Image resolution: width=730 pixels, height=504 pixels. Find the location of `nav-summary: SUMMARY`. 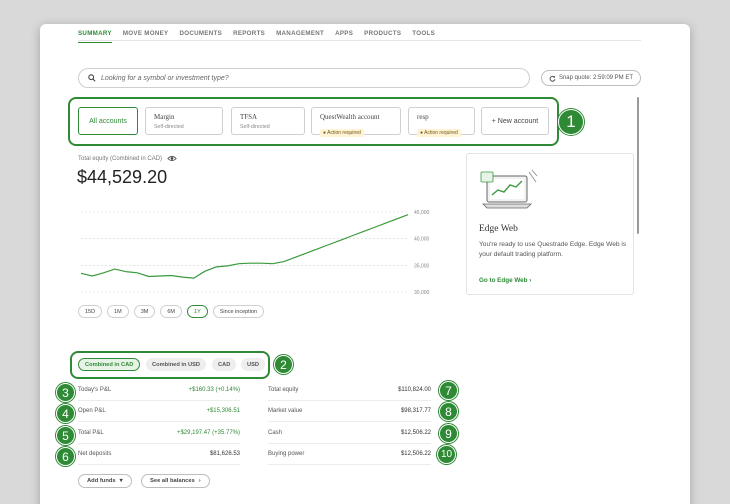

nav-summary: SUMMARY is located at coordinates (95, 36).